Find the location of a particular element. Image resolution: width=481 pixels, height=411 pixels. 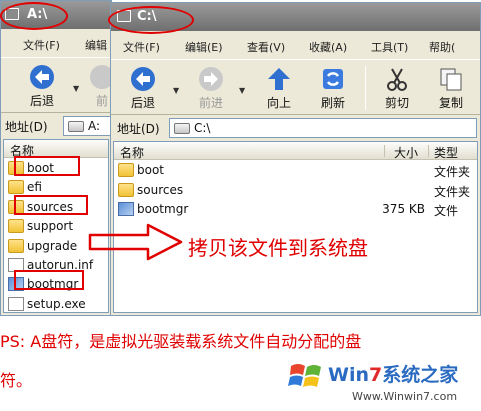

ps-note-line2: 符。 is located at coordinates (16, 380).